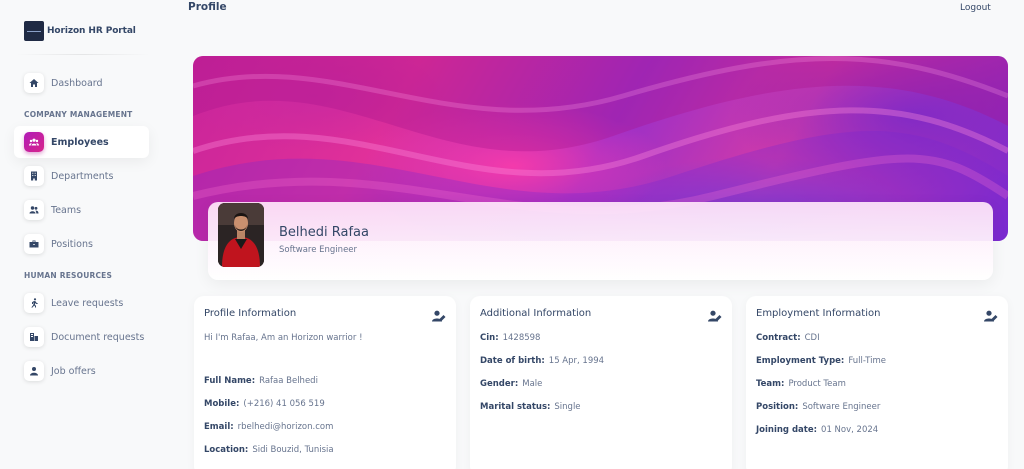 The image size is (1024, 469). What do you see at coordinates (68, 275) in the screenshot?
I see `section-heading-human-resources: HUMAN RESOURCES` at bounding box center [68, 275].